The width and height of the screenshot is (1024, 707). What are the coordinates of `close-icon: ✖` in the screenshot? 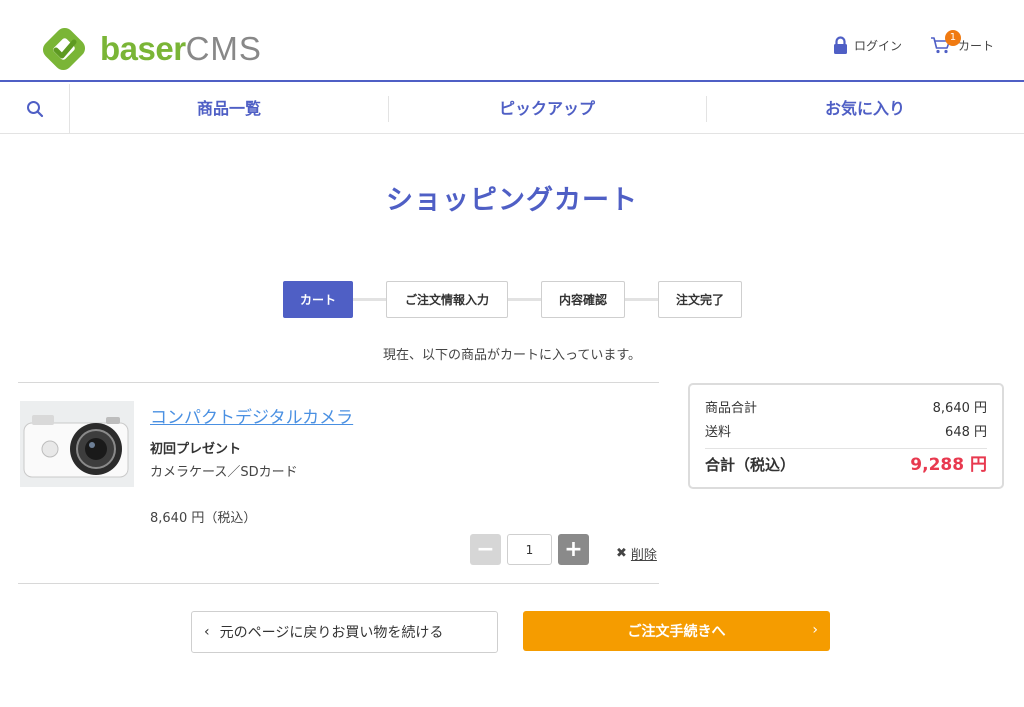 It's located at (621, 553).